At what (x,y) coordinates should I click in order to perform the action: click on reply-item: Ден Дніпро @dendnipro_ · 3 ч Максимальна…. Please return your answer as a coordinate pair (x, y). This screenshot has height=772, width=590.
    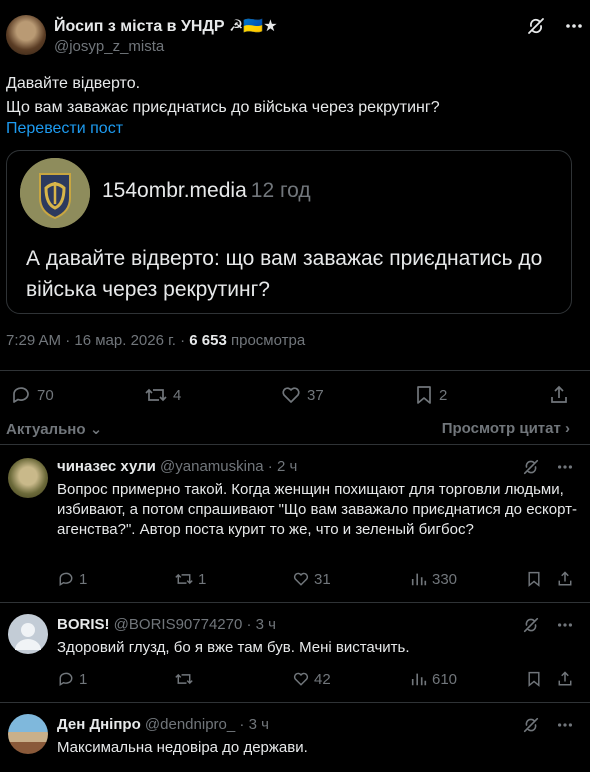
    Looking at the image, I should click on (295, 737).